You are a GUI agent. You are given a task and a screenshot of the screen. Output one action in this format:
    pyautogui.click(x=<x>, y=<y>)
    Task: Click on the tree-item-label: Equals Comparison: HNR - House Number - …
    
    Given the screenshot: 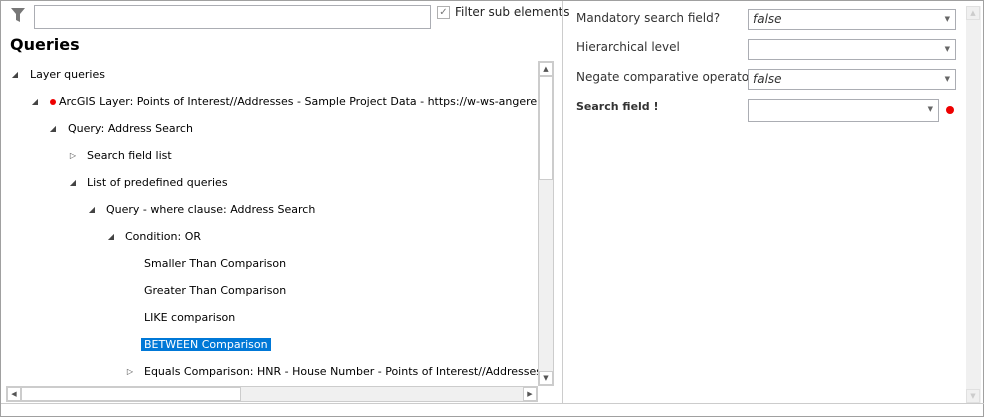 What is the action you would take?
    pyautogui.click(x=341, y=371)
    